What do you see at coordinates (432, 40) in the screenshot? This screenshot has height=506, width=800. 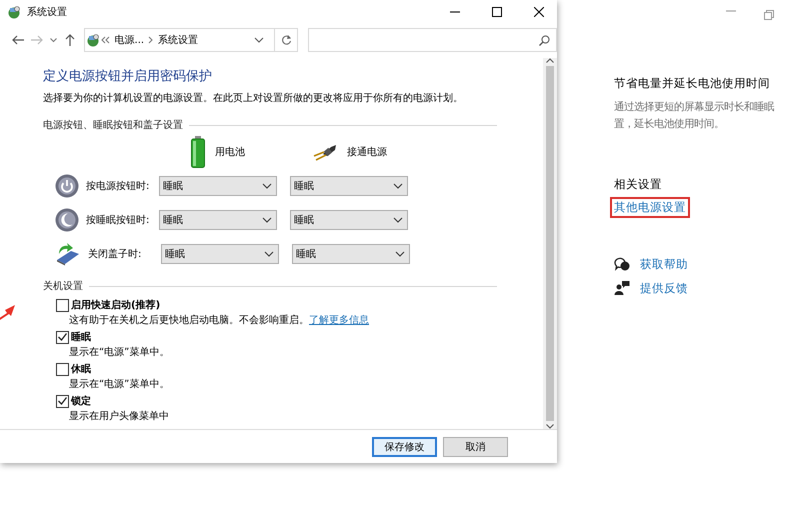 I see `search-field` at bounding box center [432, 40].